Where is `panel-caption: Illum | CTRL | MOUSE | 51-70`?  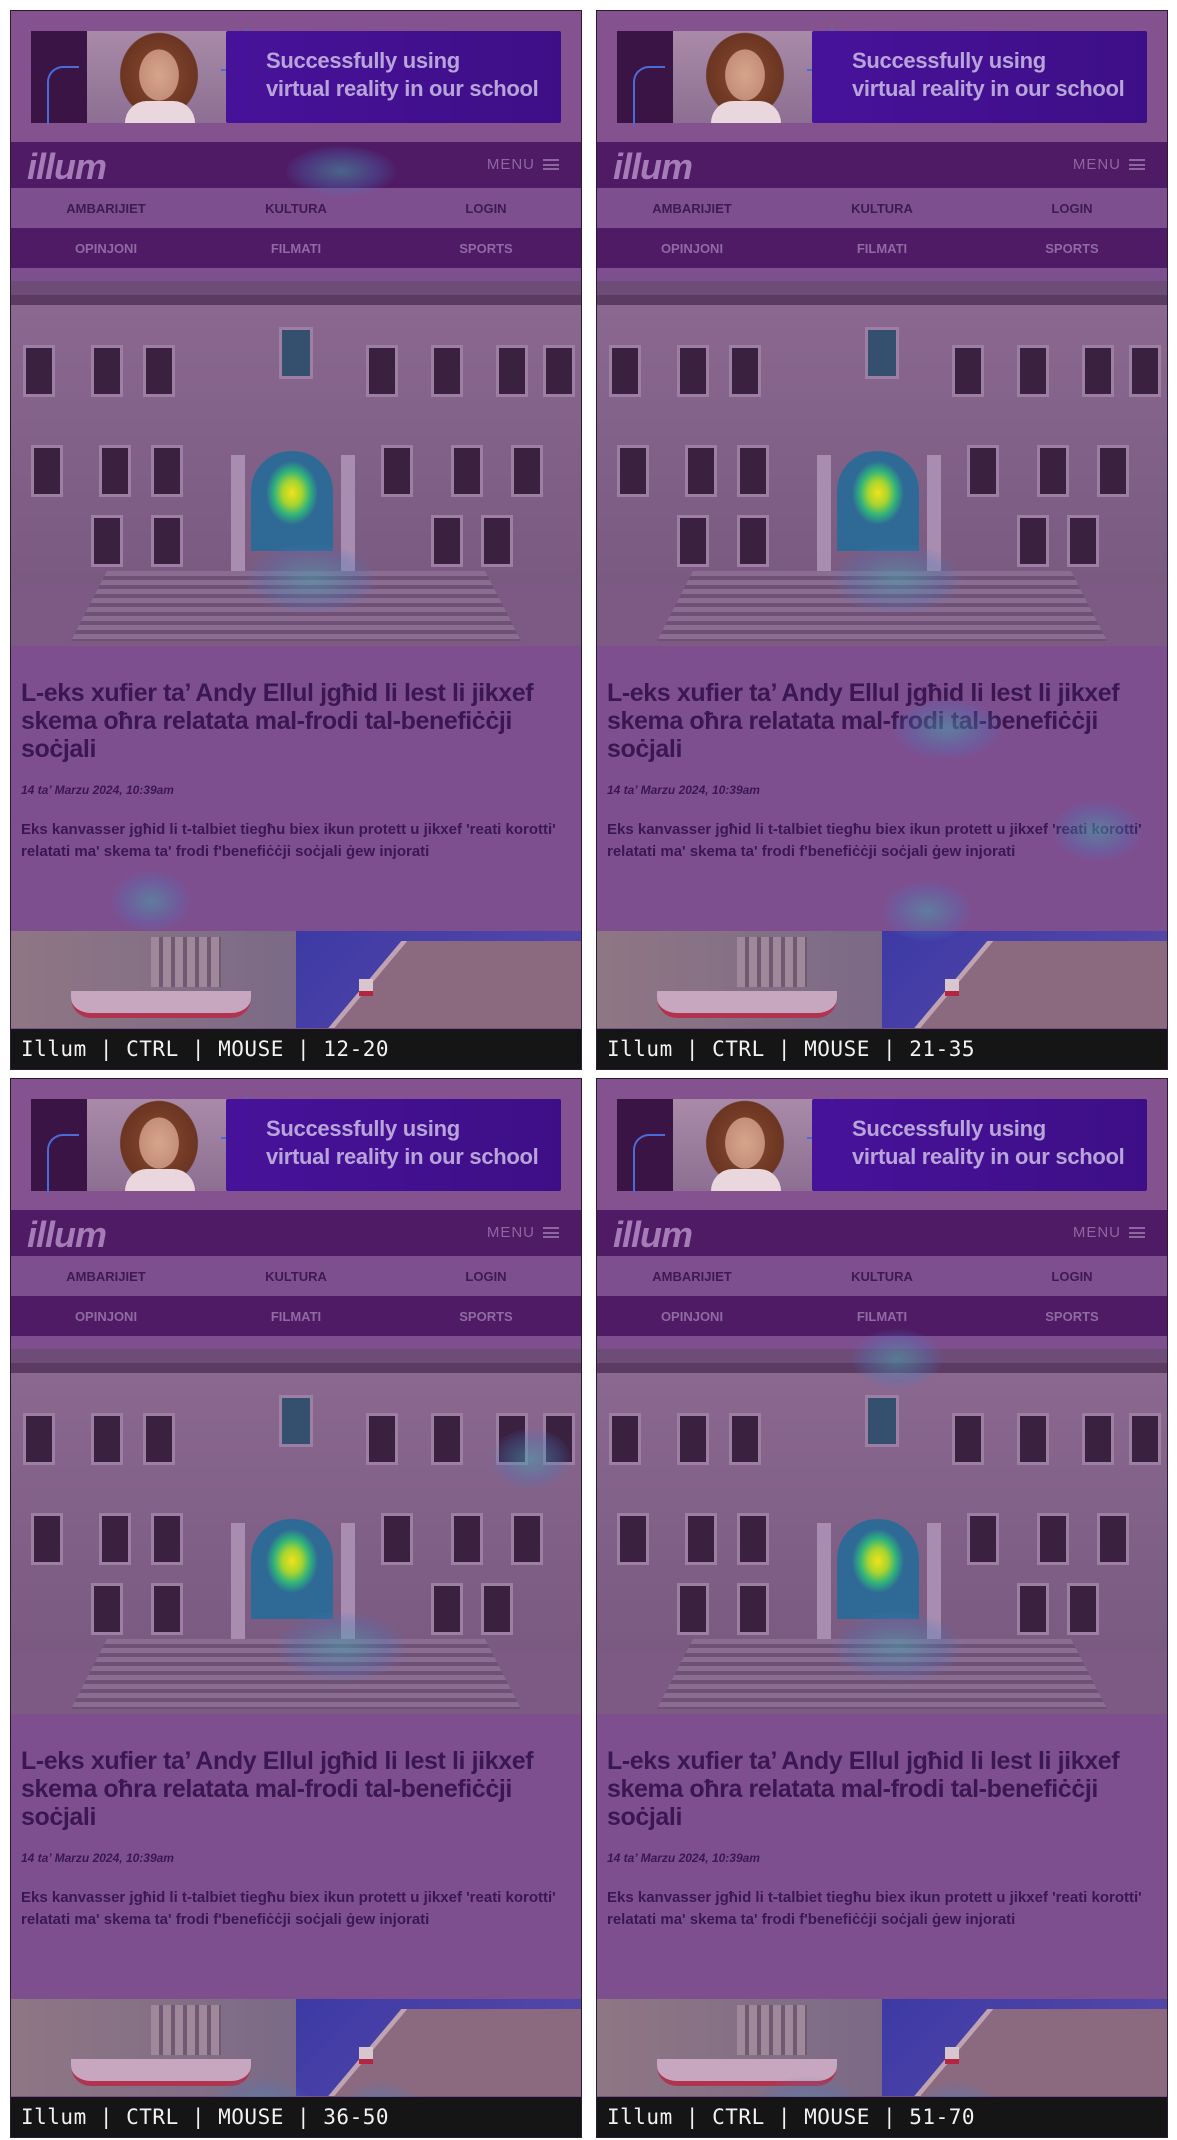 panel-caption: Illum | CTRL | MOUSE | 51-70 is located at coordinates (882, 2117).